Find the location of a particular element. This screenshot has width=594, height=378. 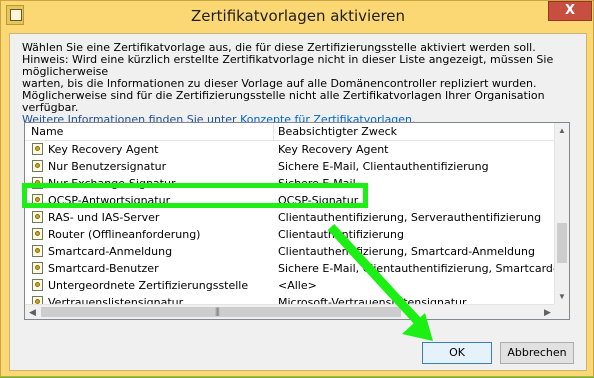

horizontal-scrollbar: ◀ ||| ▶ is located at coordinates (290, 311).